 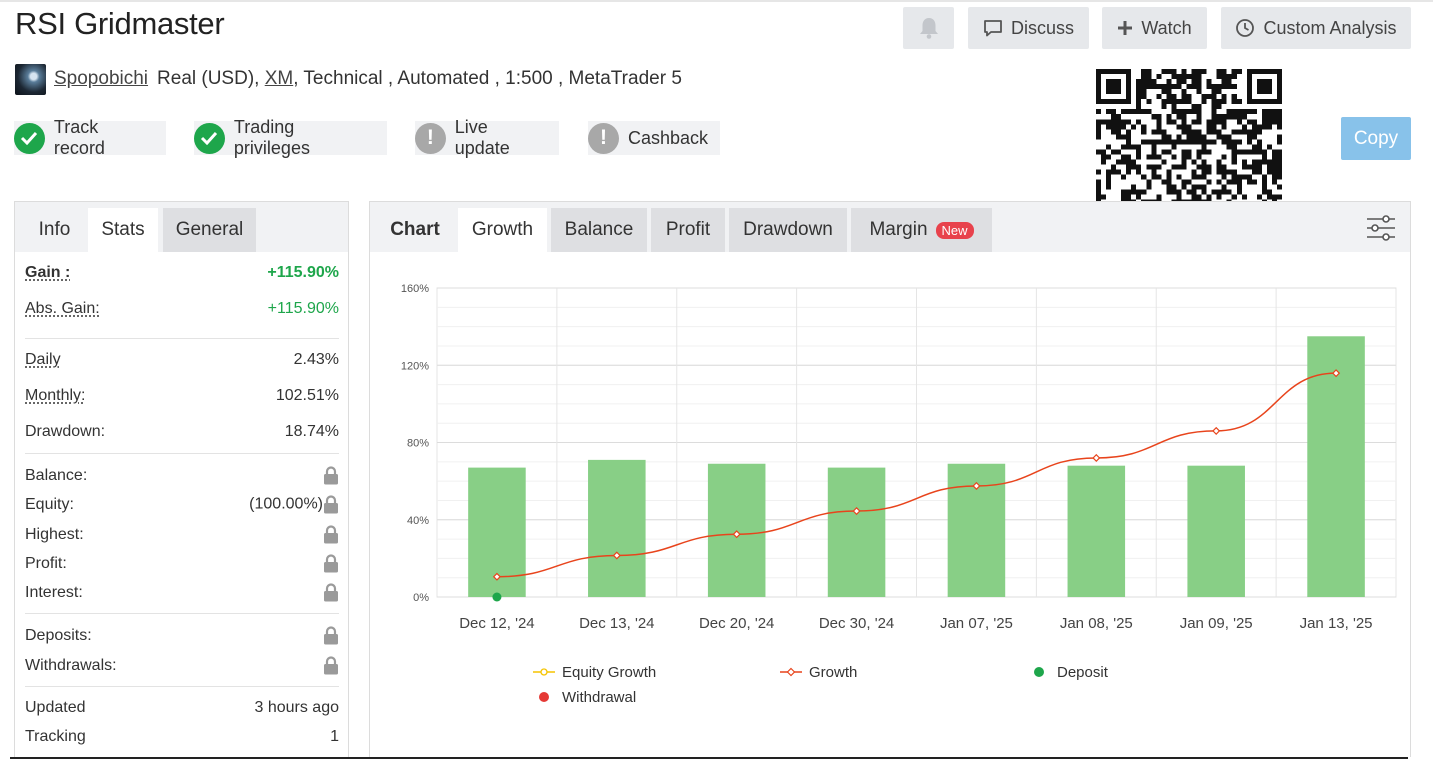 I want to click on watch-button: Watch, so click(x=1154, y=28).